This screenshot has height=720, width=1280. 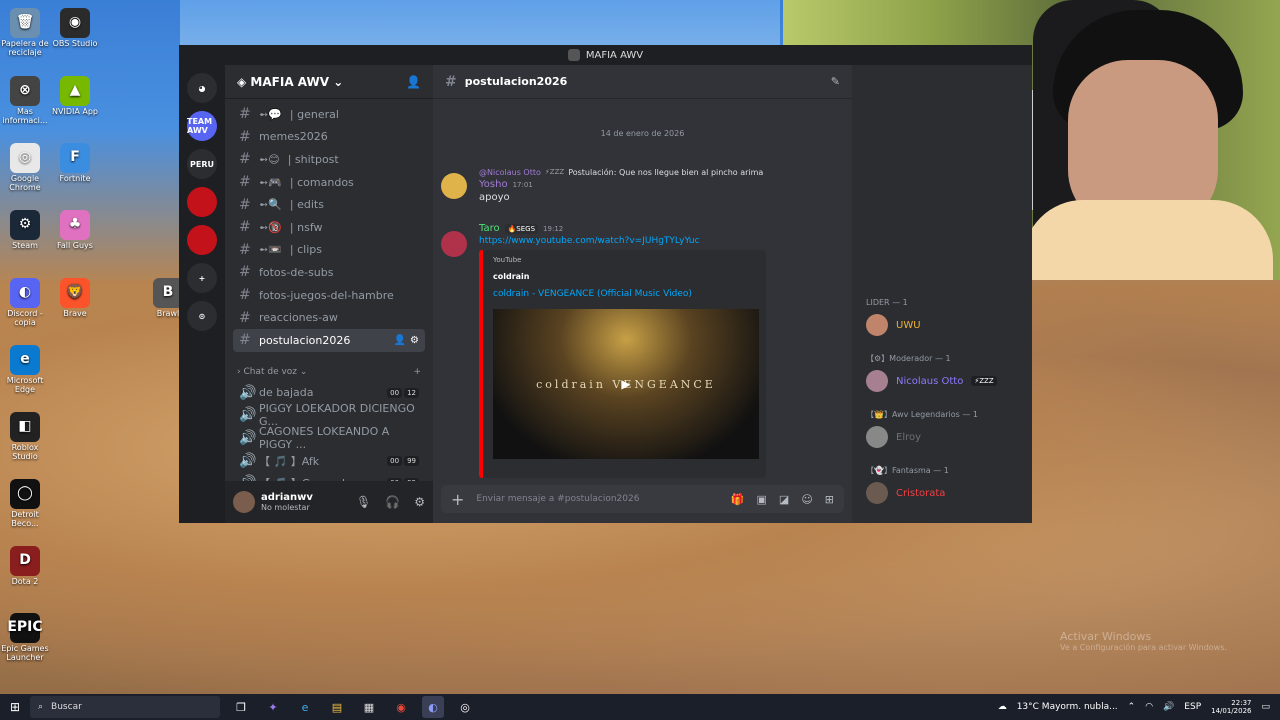 I want to click on add-server-icon: +, so click(x=202, y=278).